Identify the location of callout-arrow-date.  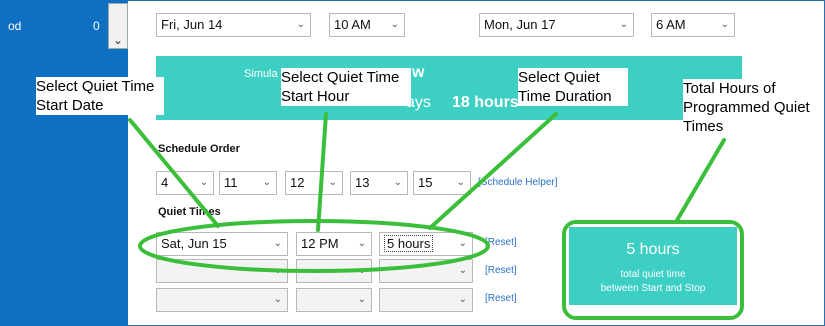
(174, 173).